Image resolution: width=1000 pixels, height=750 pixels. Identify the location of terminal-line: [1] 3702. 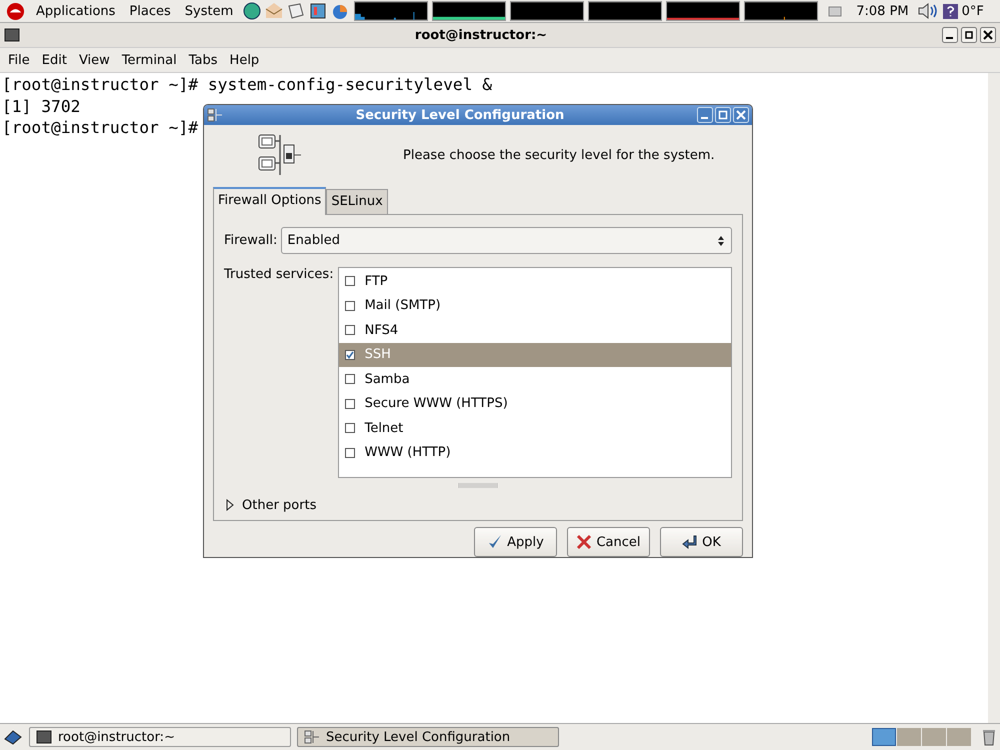
(41, 106).